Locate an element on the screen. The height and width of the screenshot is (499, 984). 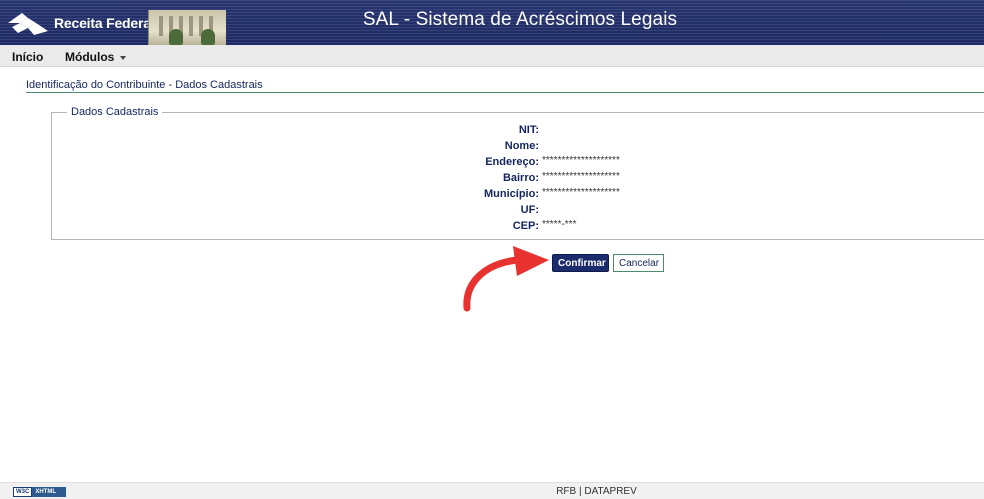
app-title: SAL - Sistema de Acréscimos Legais is located at coordinates (520, 19).